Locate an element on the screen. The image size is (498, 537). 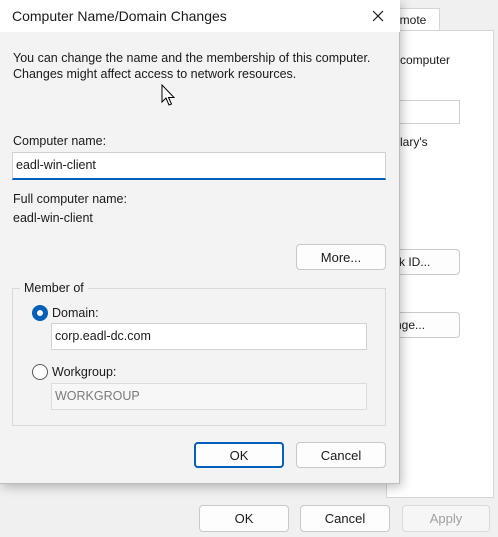
full-name-value: eadl-win-client is located at coordinates (53, 218).